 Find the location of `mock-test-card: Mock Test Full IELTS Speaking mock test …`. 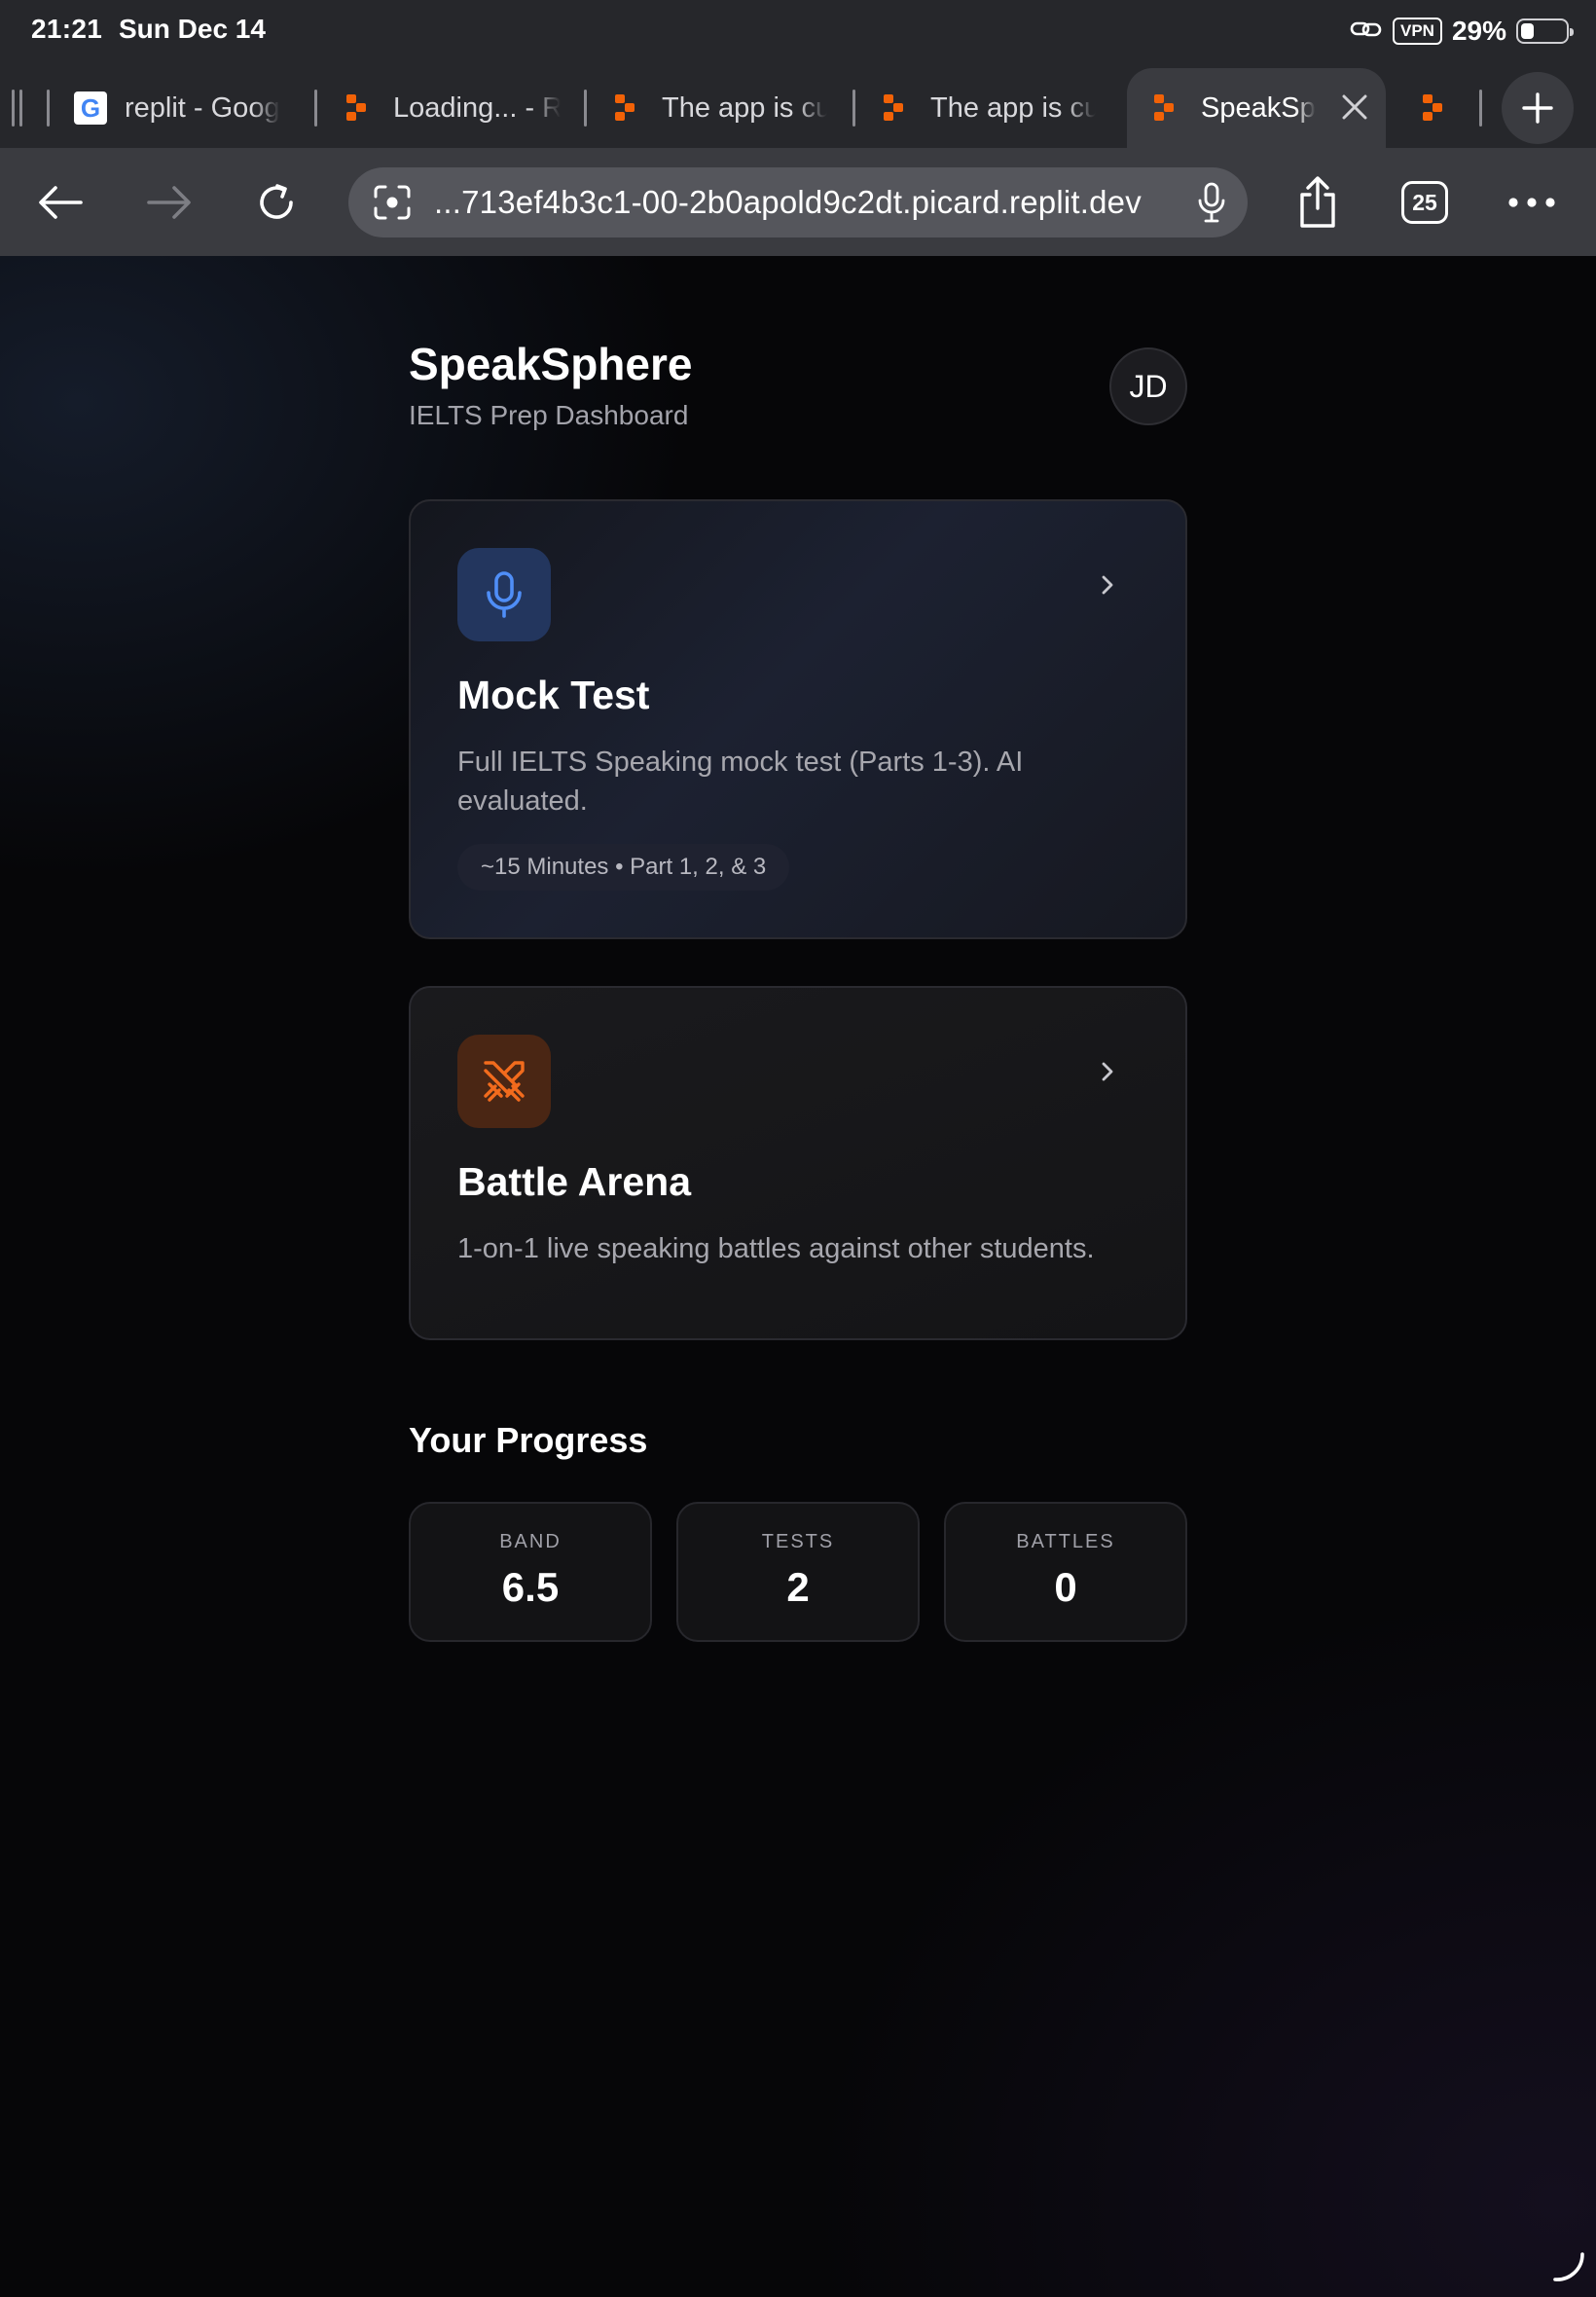

mock-test-card: Mock Test Full IELTS Speaking mock test … is located at coordinates (798, 719).